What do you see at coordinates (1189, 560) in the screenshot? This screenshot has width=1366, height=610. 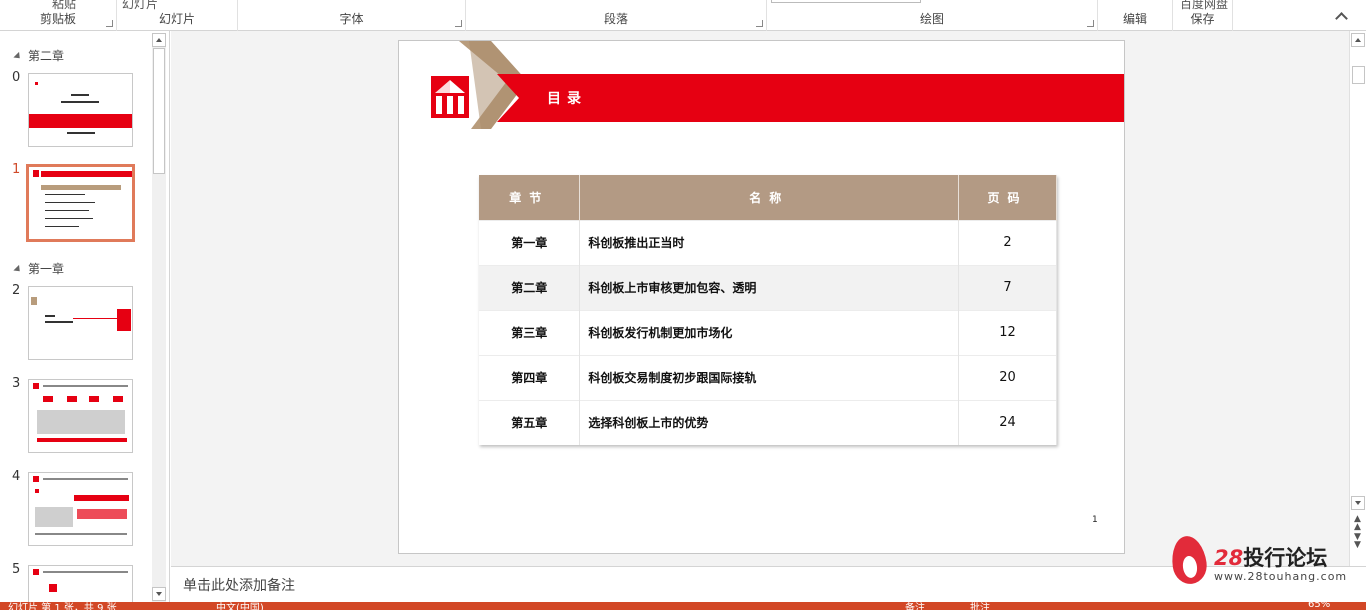 I see `flame-logo-icon` at bounding box center [1189, 560].